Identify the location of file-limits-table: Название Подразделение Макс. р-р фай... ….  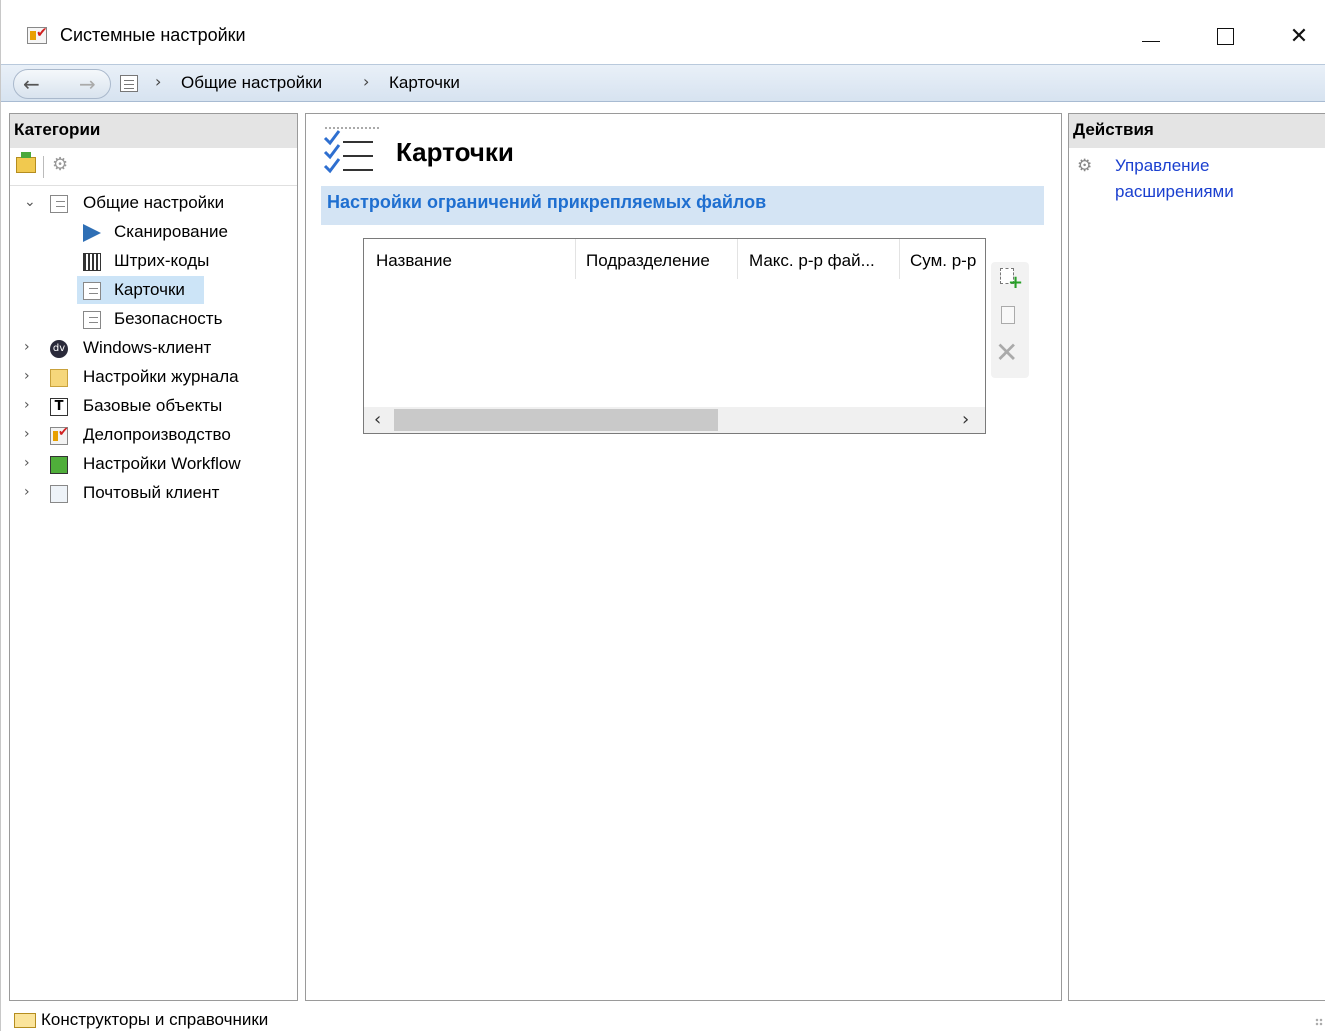
(674, 336).